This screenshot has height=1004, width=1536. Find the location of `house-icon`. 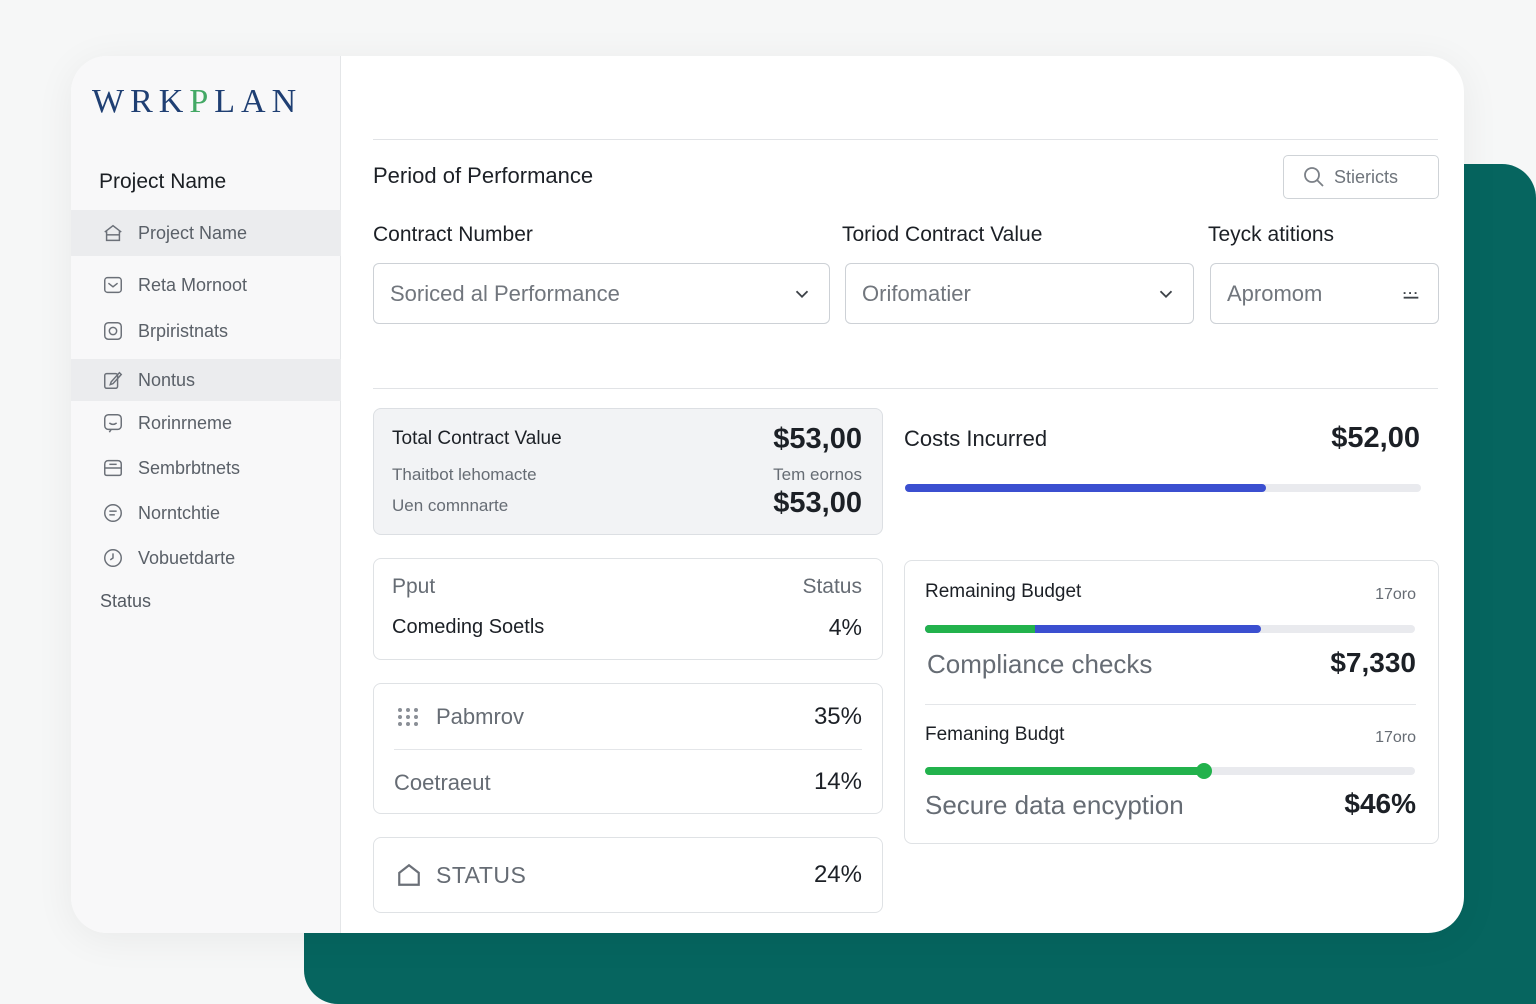

house-icon is located at coordinates (409, 875).